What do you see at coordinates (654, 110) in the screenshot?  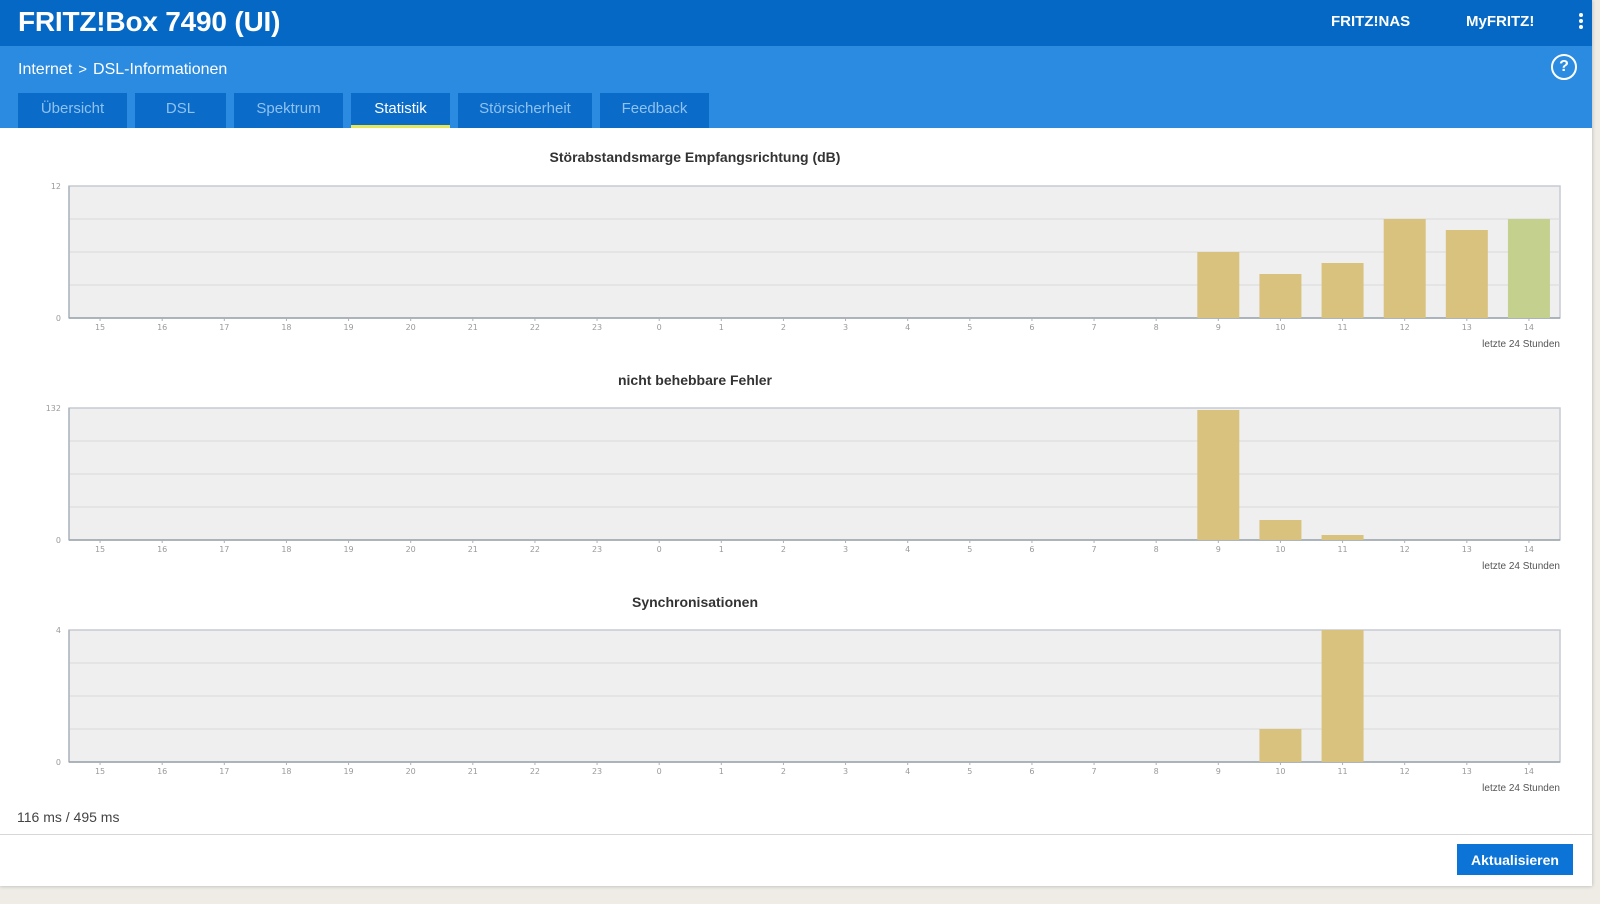 I see `tab-feedback: Feedback` at bounding box center [654, 110].